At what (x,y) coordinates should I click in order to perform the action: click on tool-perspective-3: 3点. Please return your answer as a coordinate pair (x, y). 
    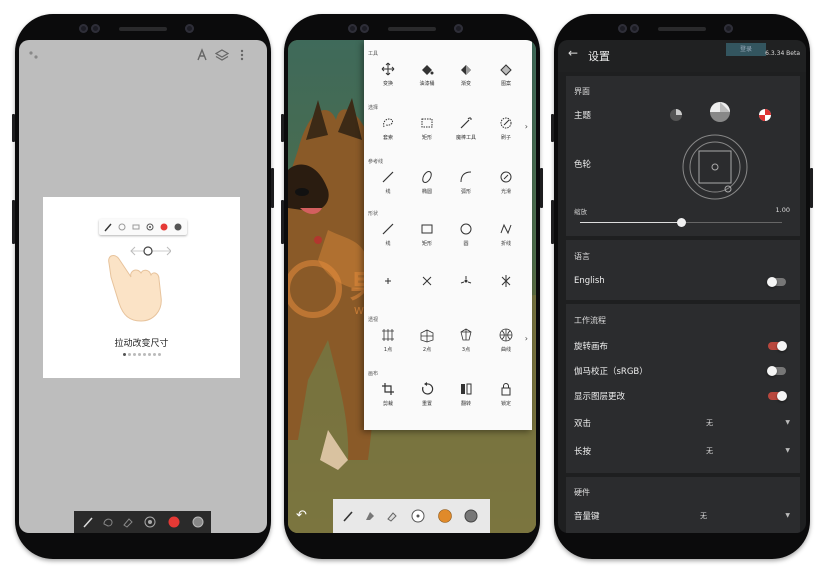
    Looking at the image, I should click on (466, 347).